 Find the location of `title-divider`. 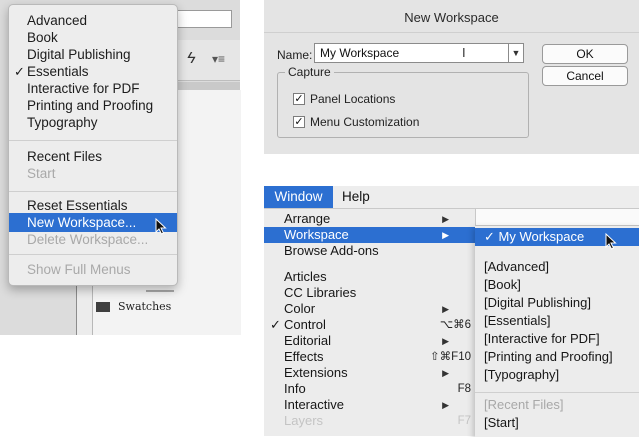

title-divider is located at coordinates (451, 32).